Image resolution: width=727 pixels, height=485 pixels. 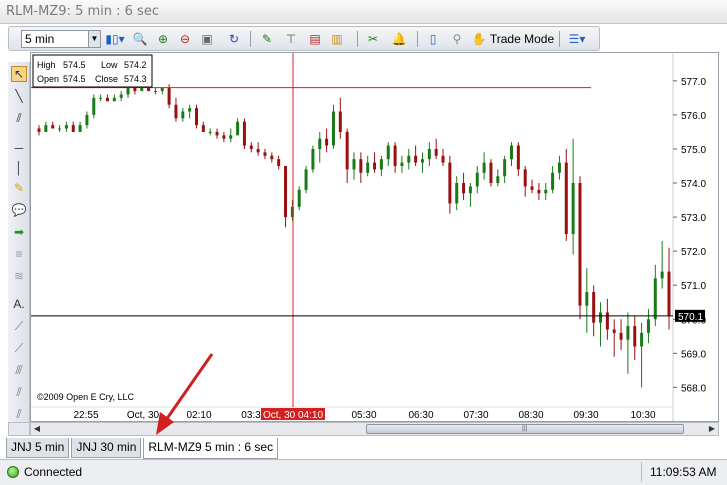 What do you see at coordinates (293, 415) in the screenshot?
I see `crosshair-time-label: Oct, 30 04:10` at bounding box center [293, 415].